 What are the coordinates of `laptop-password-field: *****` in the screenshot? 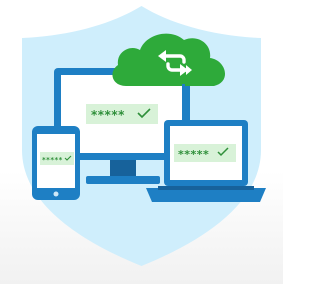 It's located at (205, 153).